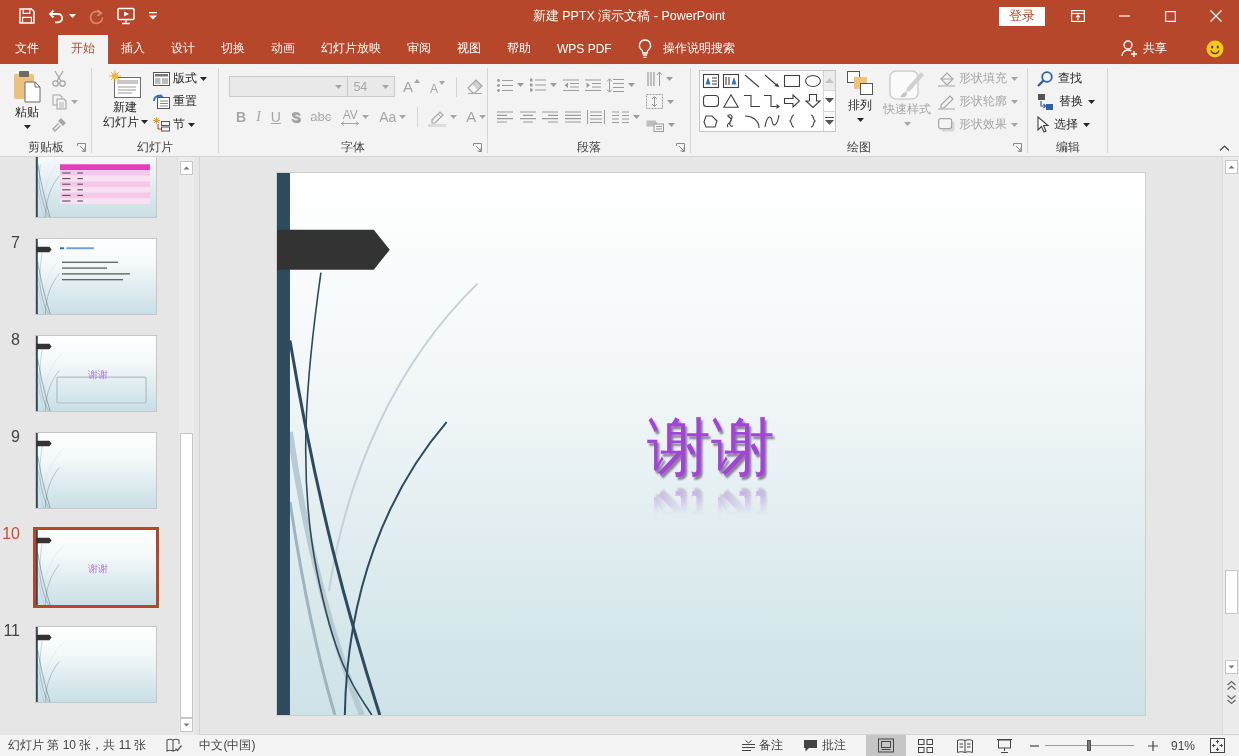 The image size is (1239, 756). I want to click on grid-icon, so click(925, 745).